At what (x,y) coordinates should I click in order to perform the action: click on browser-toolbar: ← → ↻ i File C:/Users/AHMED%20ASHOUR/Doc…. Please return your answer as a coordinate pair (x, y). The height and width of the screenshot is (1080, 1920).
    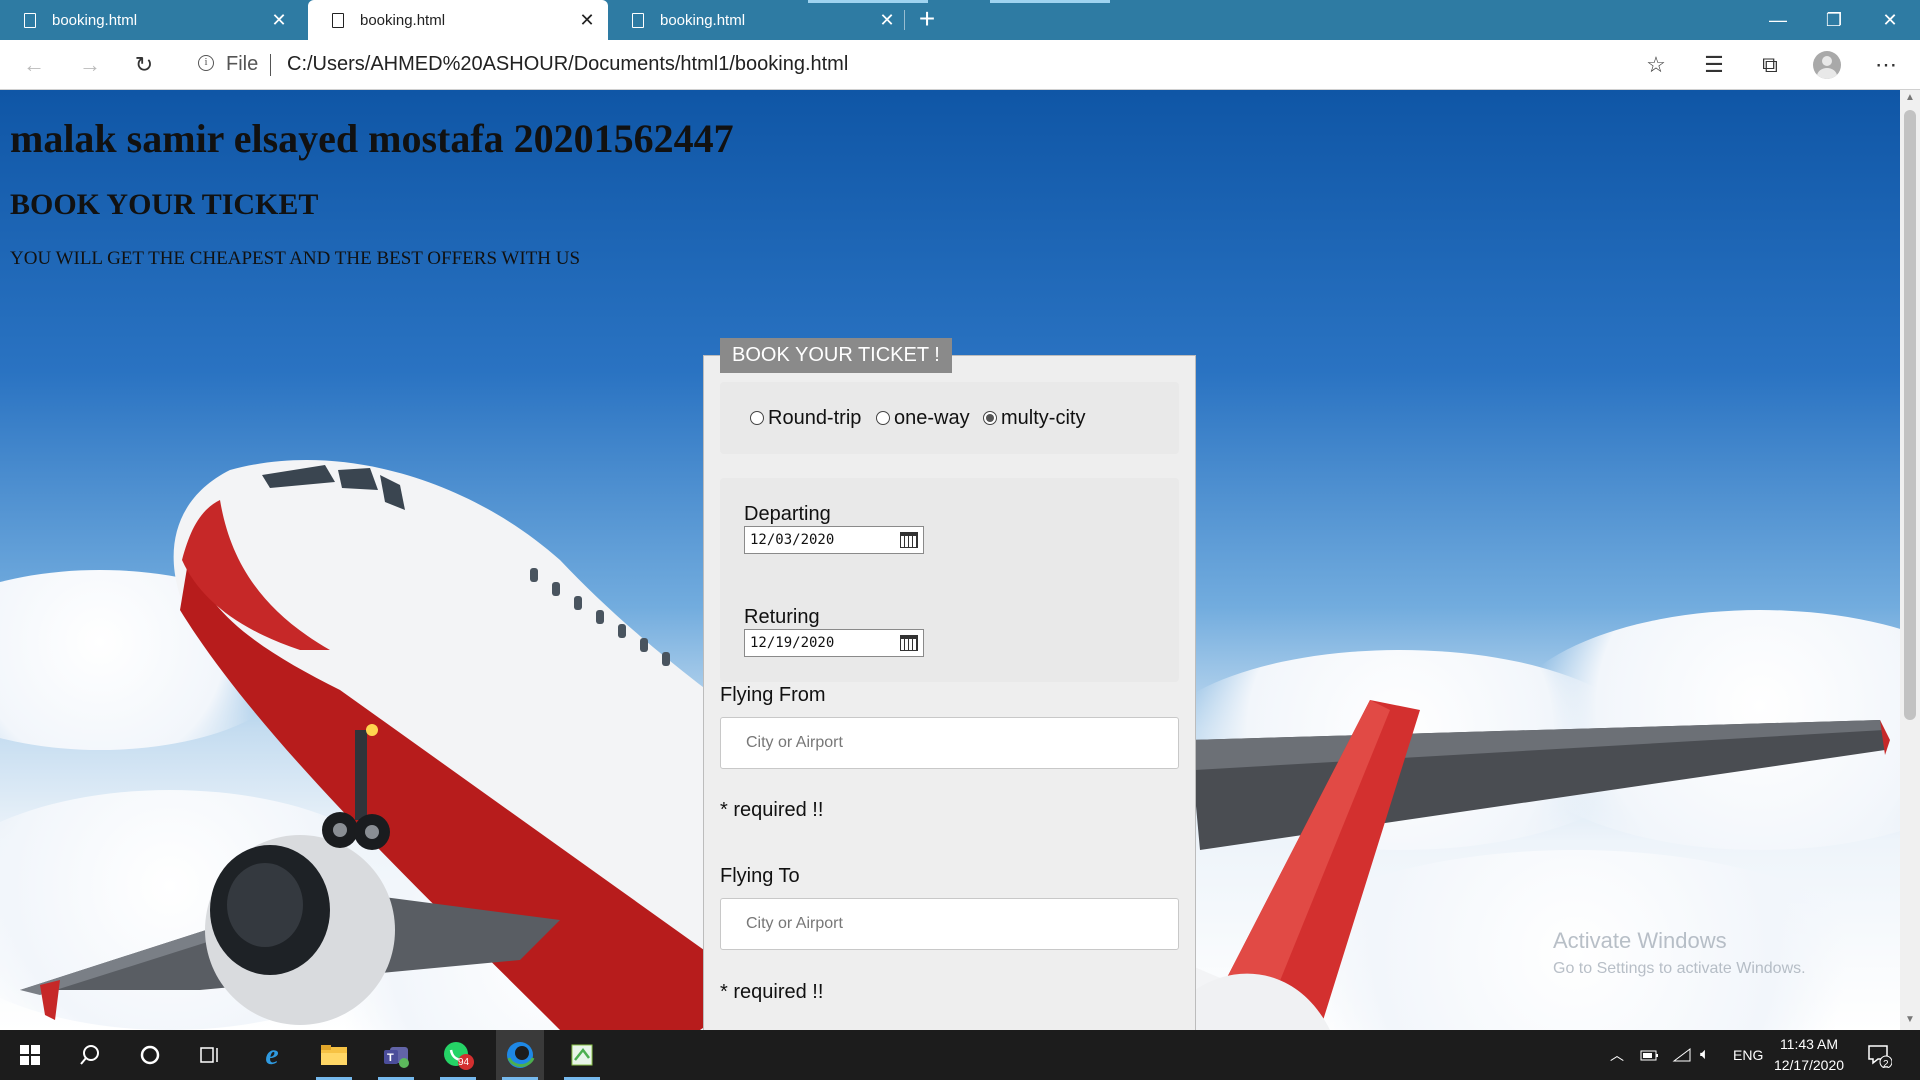
    Looking at the image, I should click on (960, 65).